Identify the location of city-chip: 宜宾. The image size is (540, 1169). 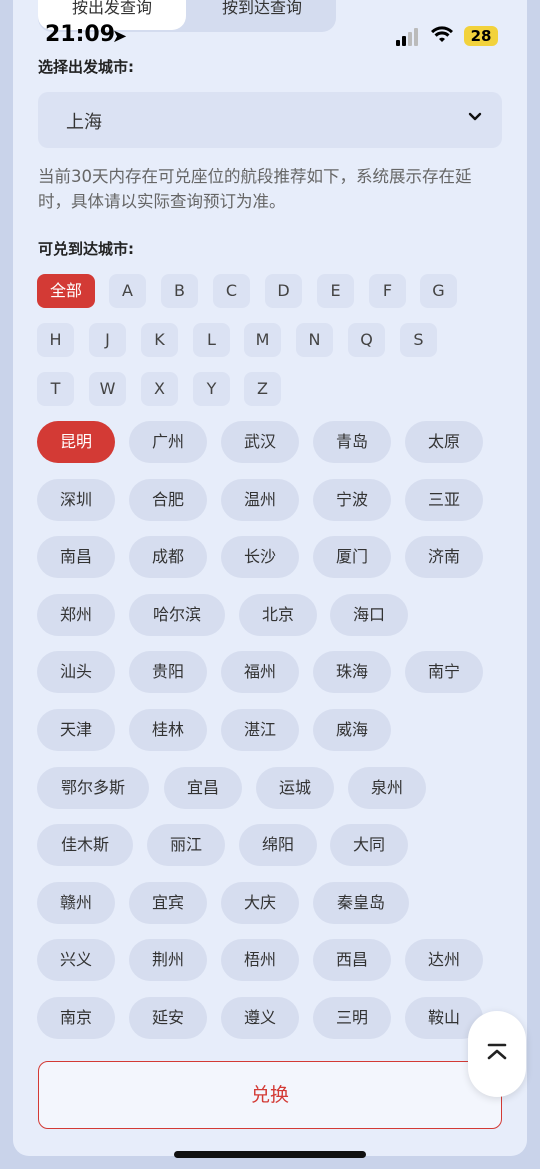
(168, 903).